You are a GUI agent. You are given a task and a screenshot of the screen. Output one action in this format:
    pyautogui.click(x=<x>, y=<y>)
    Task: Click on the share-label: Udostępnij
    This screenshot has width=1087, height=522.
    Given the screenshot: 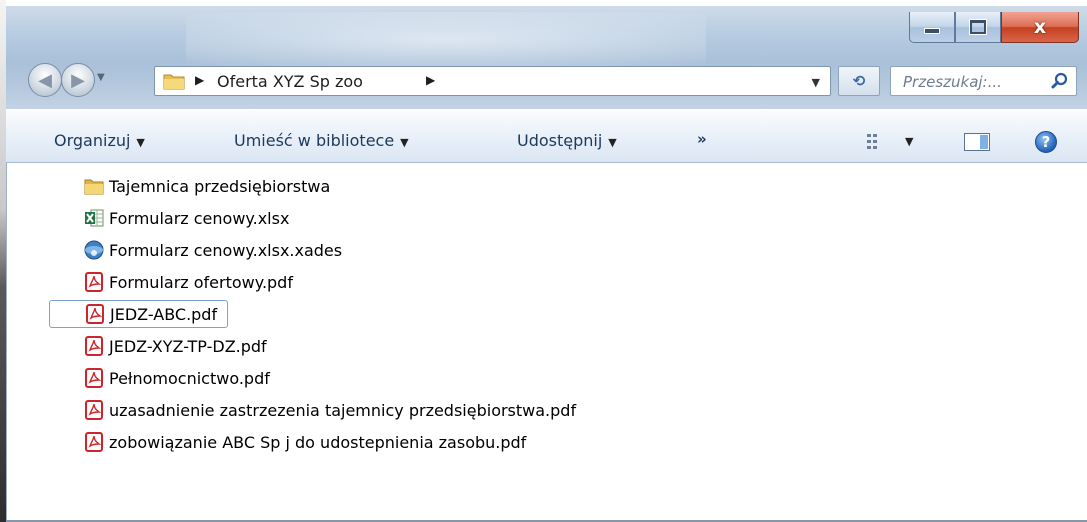 What is the action you would take?
    pyautogui.click(x=560, y=140)
    